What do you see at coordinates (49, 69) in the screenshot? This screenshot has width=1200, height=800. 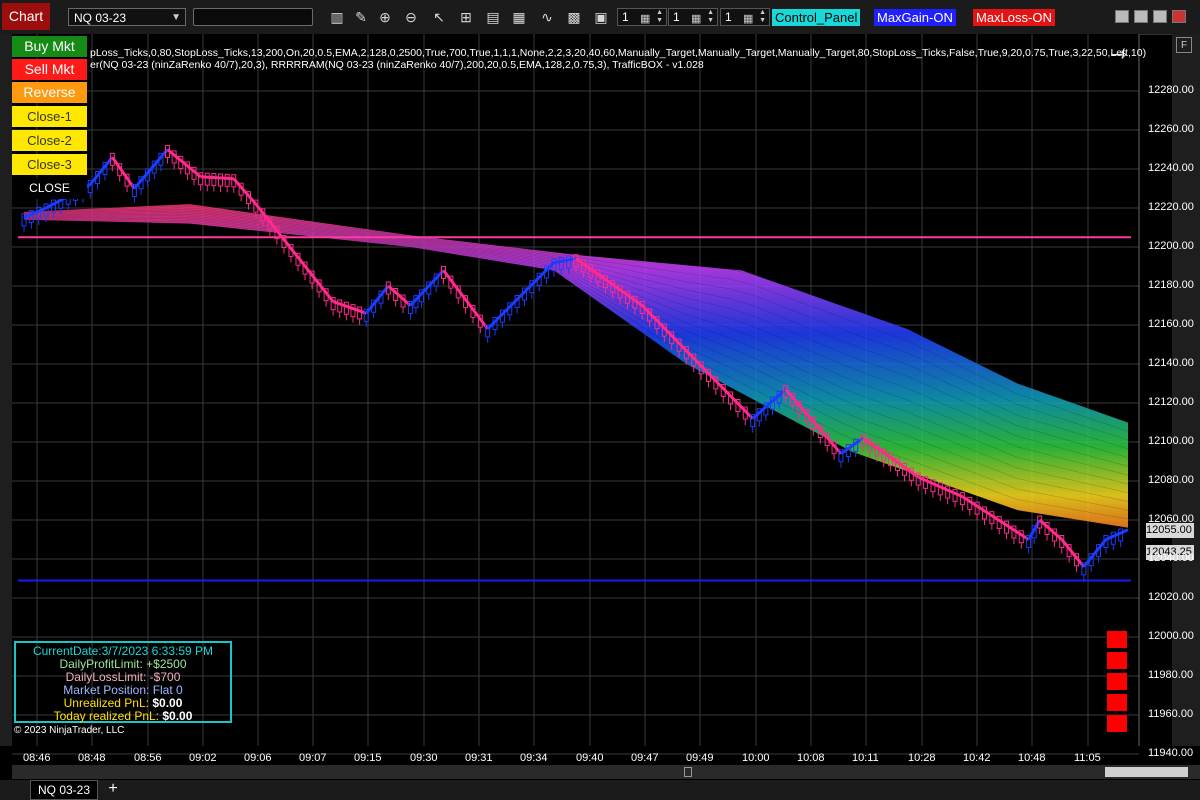 I see `sell-market-button: Sell Mkt` at bounding box center [49, 69].